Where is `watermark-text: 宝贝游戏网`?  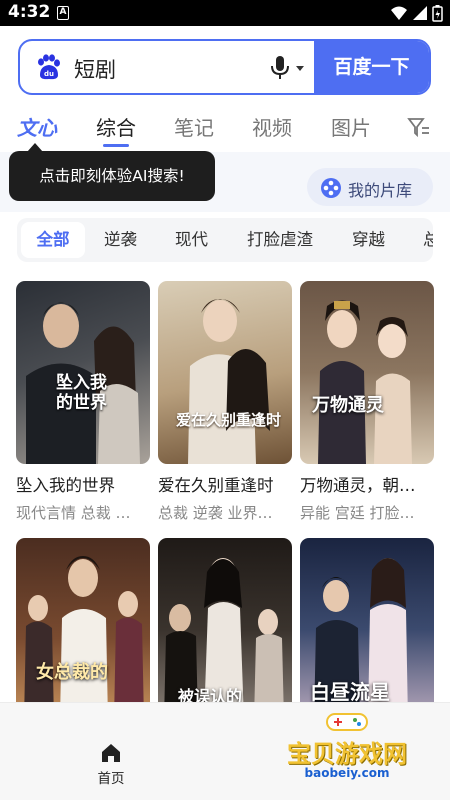 watermark-text: 宝贝游戏网 is located at coordinates (347, 754).